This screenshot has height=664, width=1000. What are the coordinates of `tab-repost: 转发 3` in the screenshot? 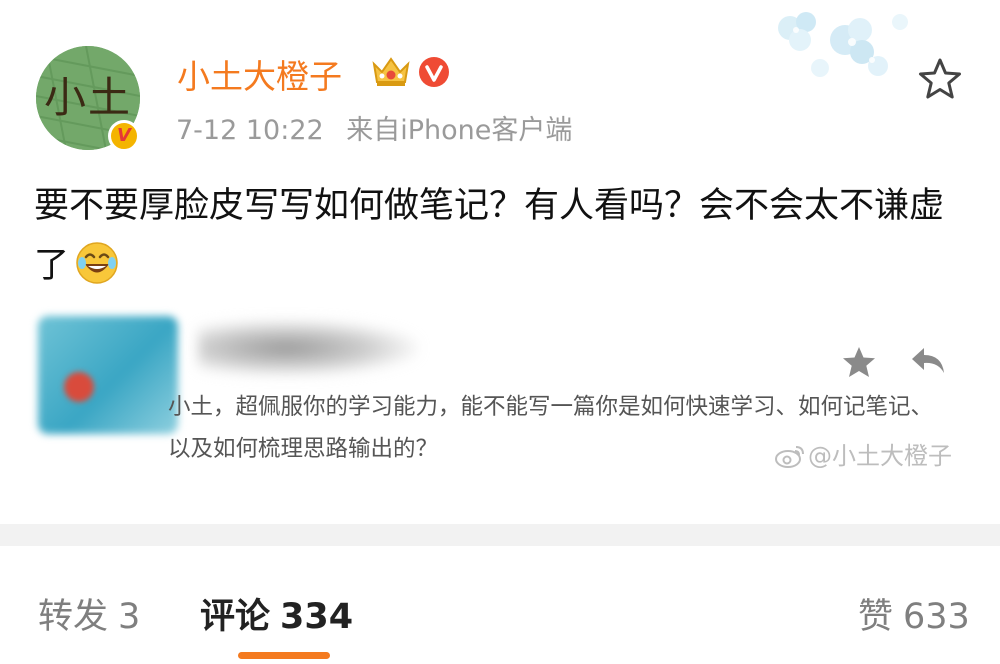 It's located at (89, 613).